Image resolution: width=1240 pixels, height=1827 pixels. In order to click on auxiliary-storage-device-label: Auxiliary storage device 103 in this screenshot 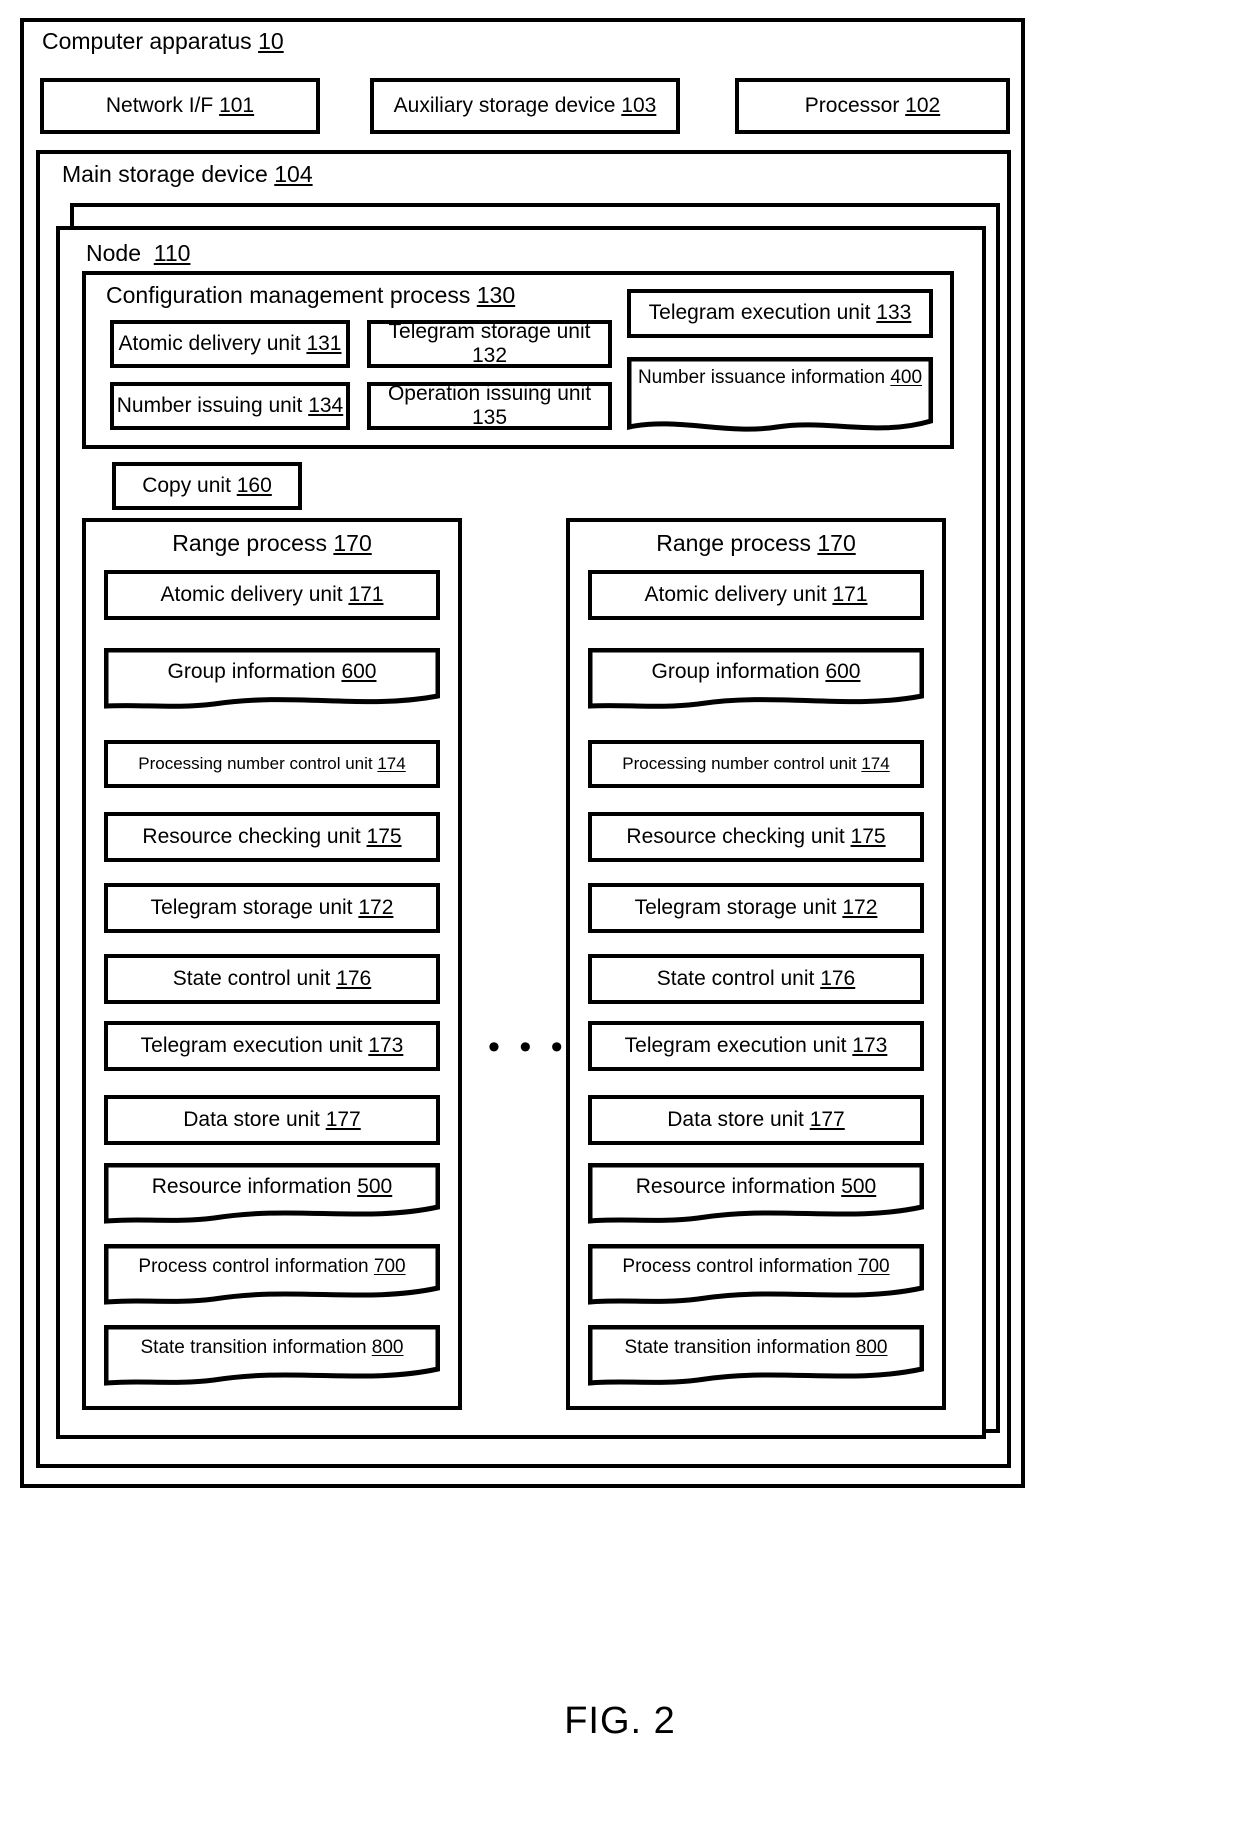, I will do `click(525, 105)`.